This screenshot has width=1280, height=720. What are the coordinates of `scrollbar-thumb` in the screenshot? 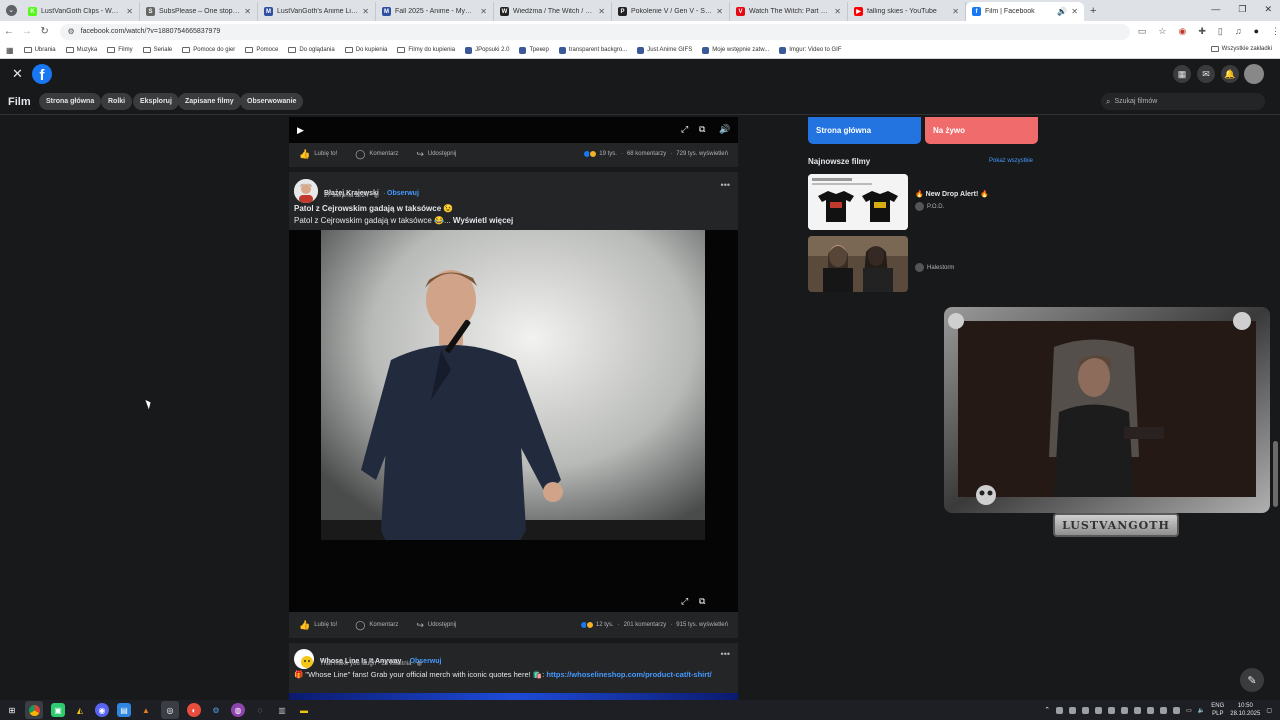 It's located at (1275, 474).